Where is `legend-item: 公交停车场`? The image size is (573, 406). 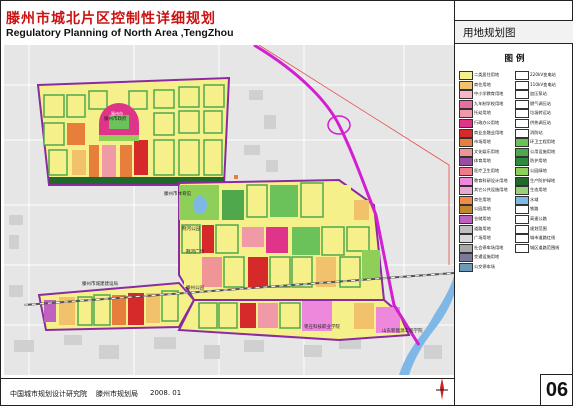 legend-item: 公交停车场 is located at coordinates (486, 267).